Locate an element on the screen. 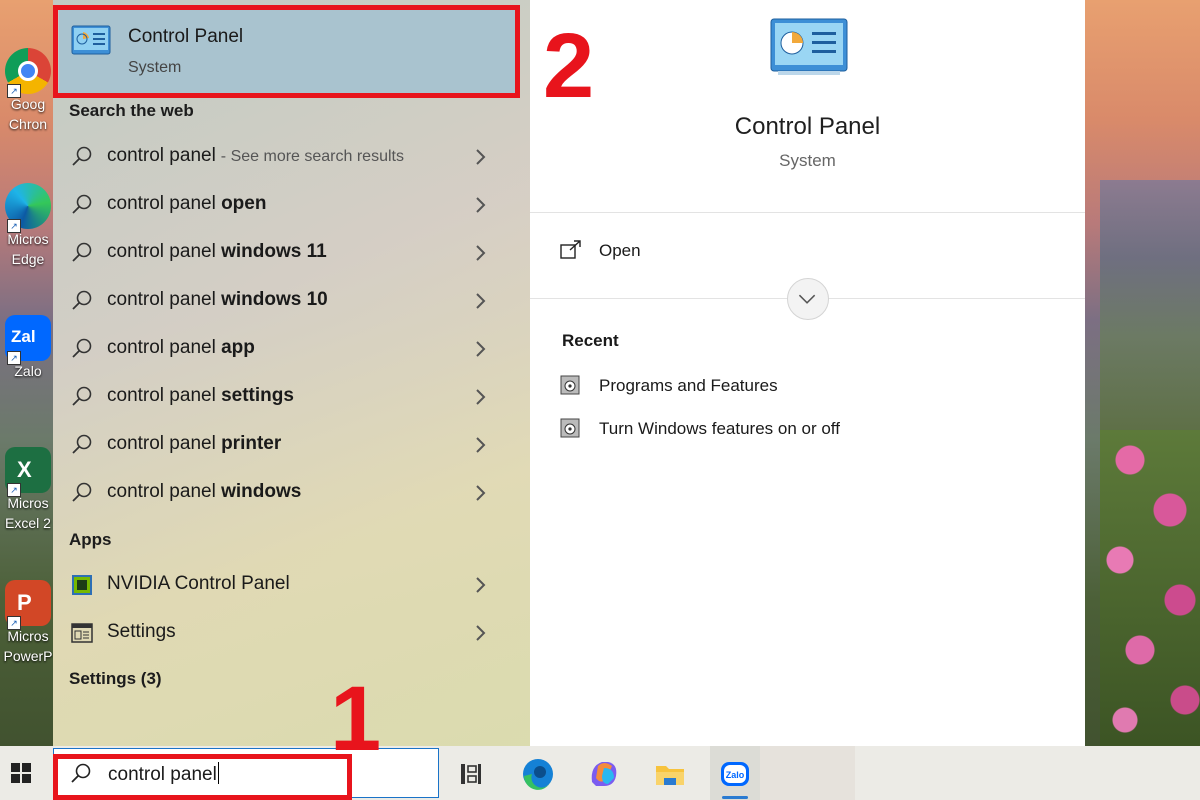  recent-item-label: Programs and Features is located at coordinates (688, 385).